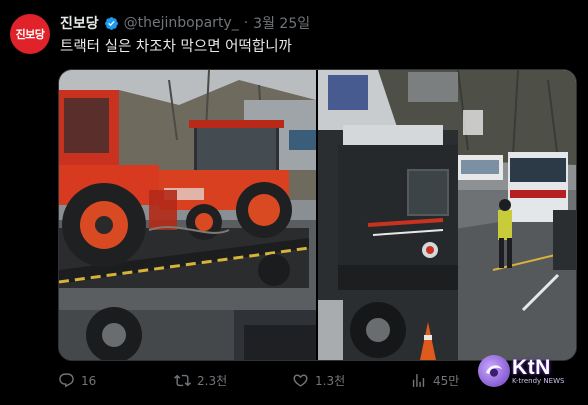 The width and height of the screenshot is (588, 405). I want to click on like-button: 1.3천, so click(318, 380).